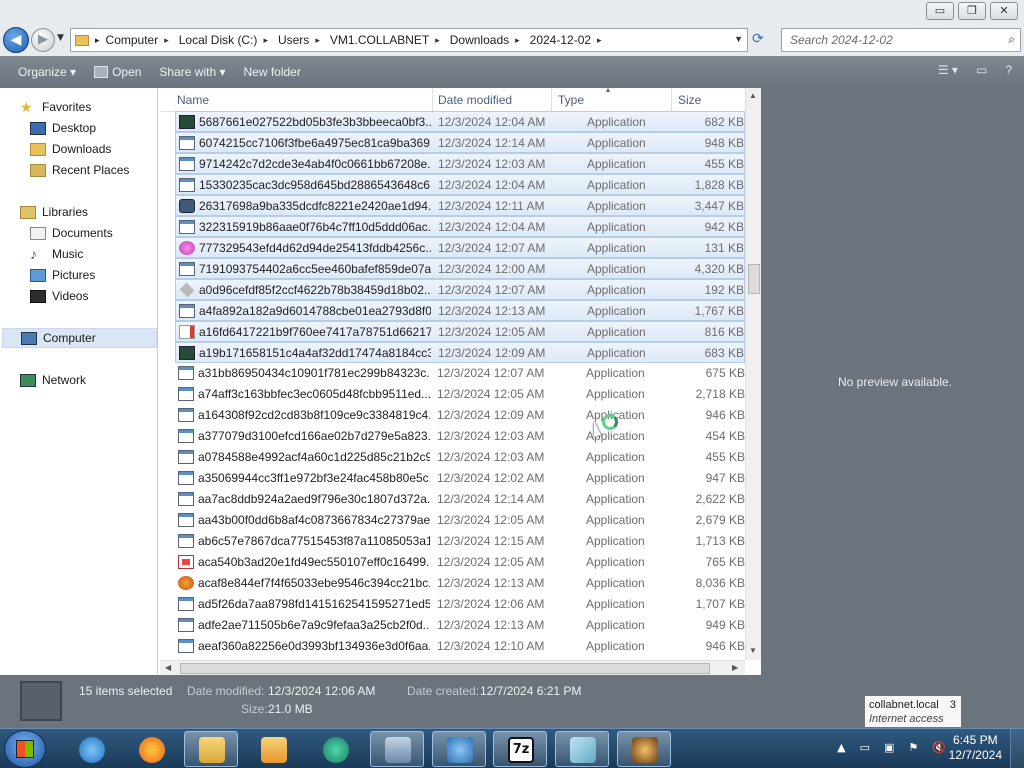 The image size is (1024, 768). I want to click on nav-libraries: Libraries, so click(54, 212).